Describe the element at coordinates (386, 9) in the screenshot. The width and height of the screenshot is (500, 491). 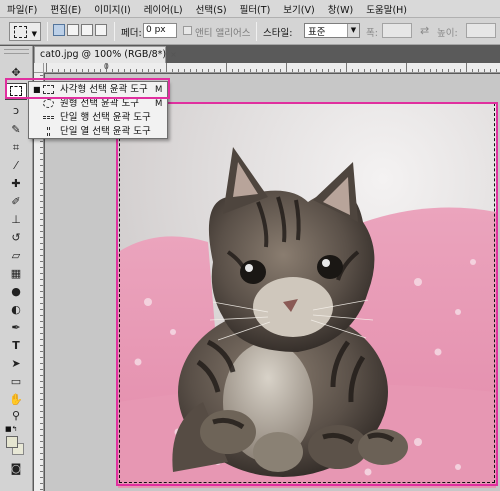
I see `menu-help: 도움말(H)` at that location.